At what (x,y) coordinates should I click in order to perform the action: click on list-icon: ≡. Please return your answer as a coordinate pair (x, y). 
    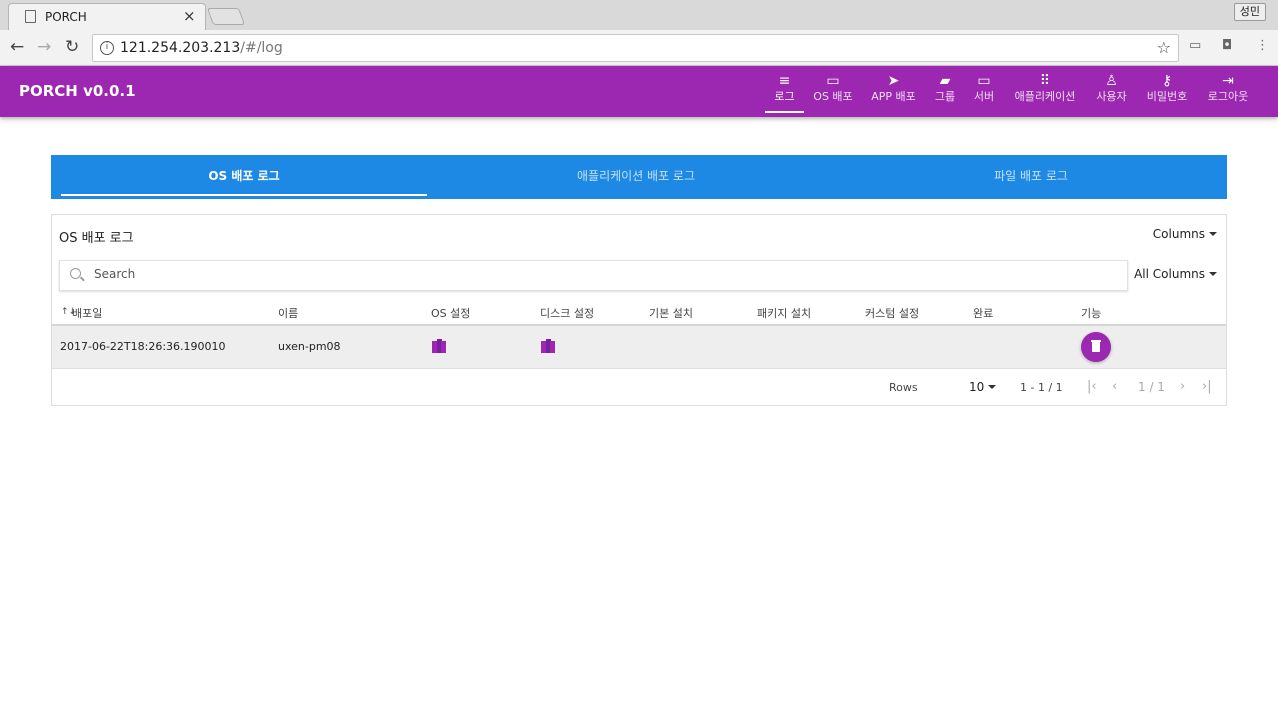
    Looking at the image, I should click on (784, 81).